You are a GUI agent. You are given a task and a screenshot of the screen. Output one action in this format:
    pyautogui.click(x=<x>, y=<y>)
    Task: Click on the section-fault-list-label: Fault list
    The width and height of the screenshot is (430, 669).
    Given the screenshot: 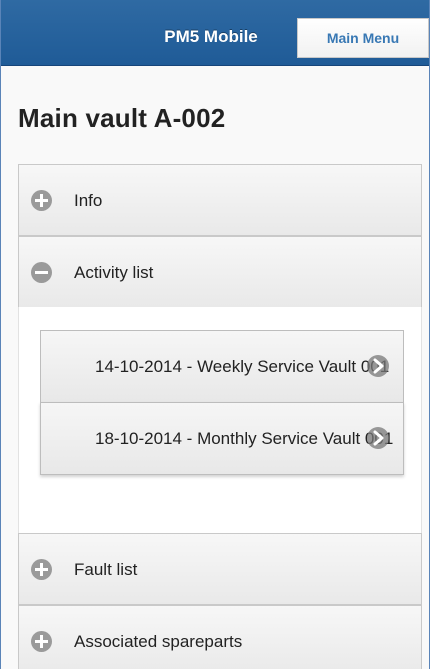 What is the action you would take?
    pyautogui.click(x=106, y=569)
    